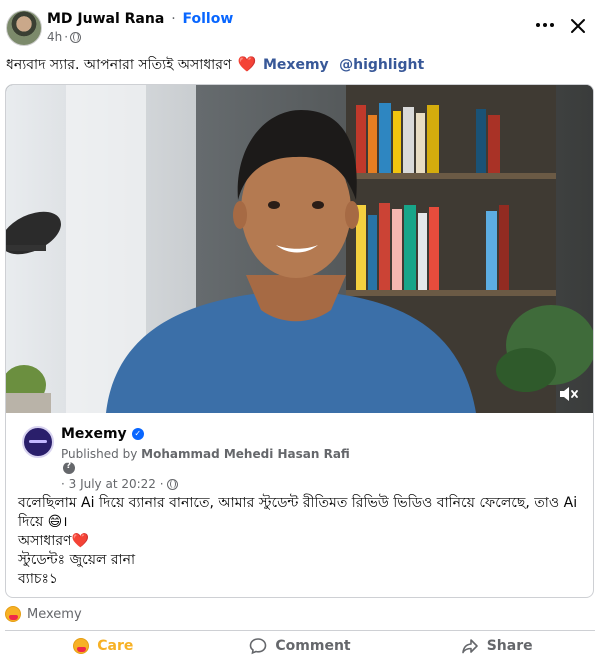 The image size is (604, 656). Describe the element at coordinates (69, 467) in the screenshot. I see `info-icon` at that location.